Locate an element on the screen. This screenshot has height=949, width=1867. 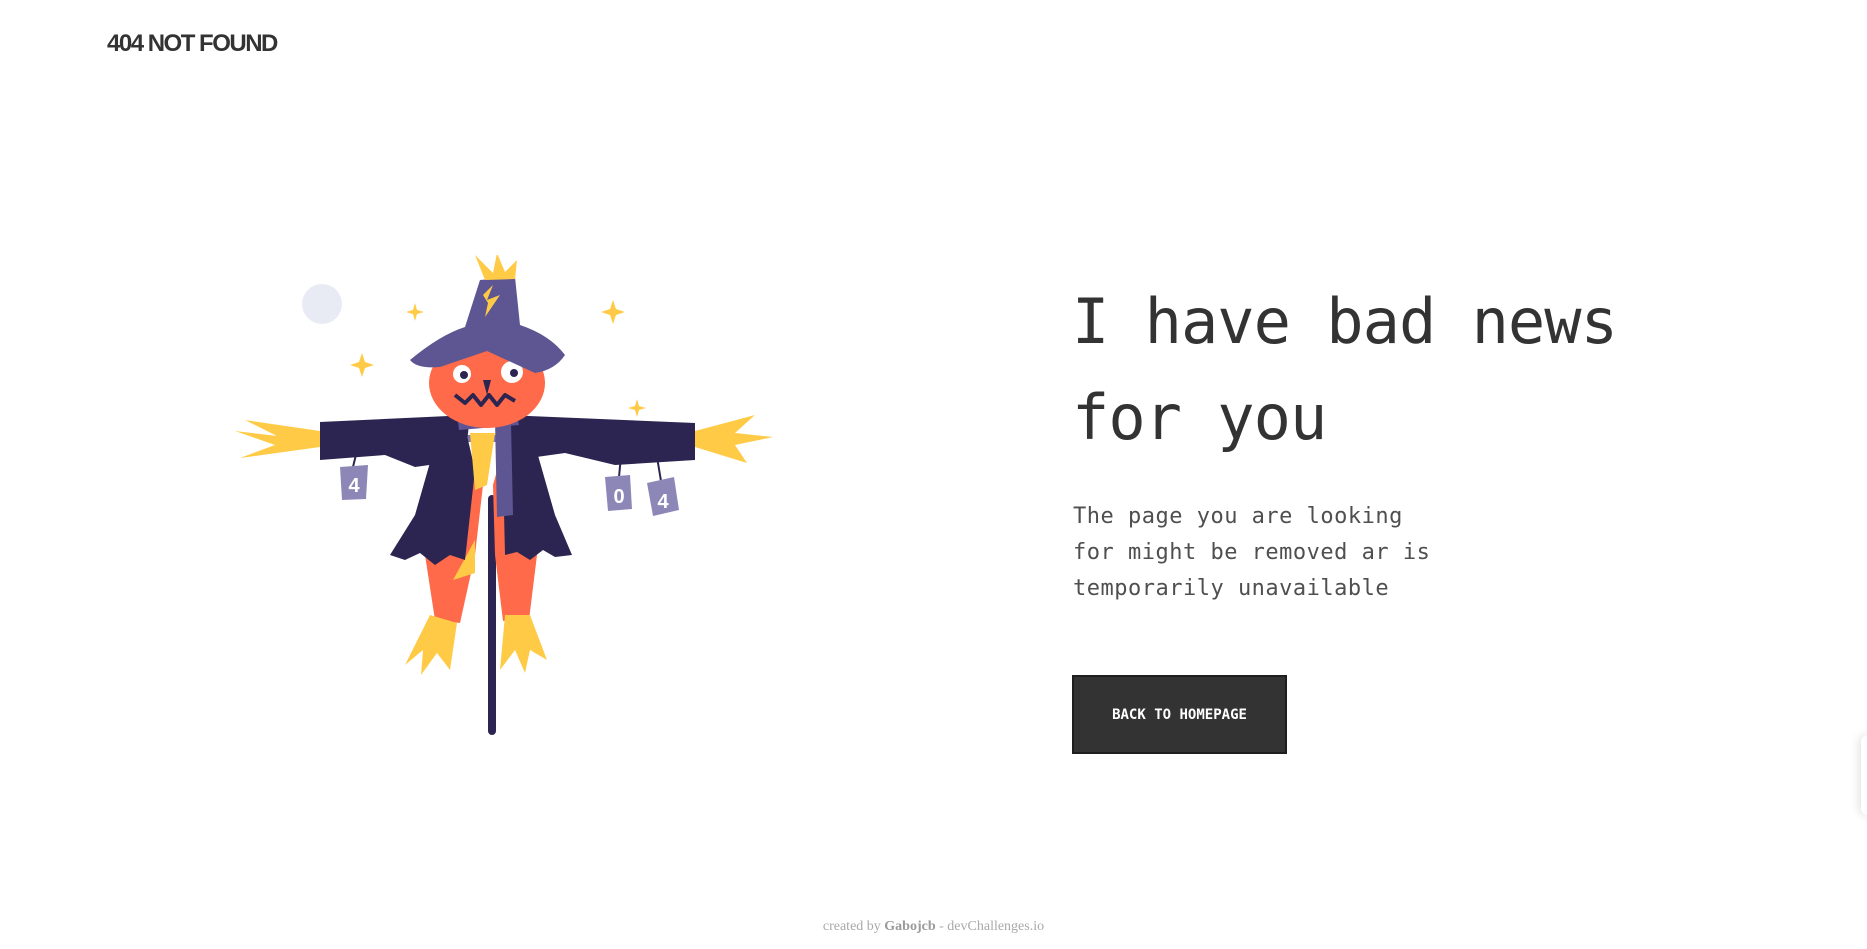
footer-credit: created by Gabojcb - devChallenges.io is located at coordinates (933, 927).